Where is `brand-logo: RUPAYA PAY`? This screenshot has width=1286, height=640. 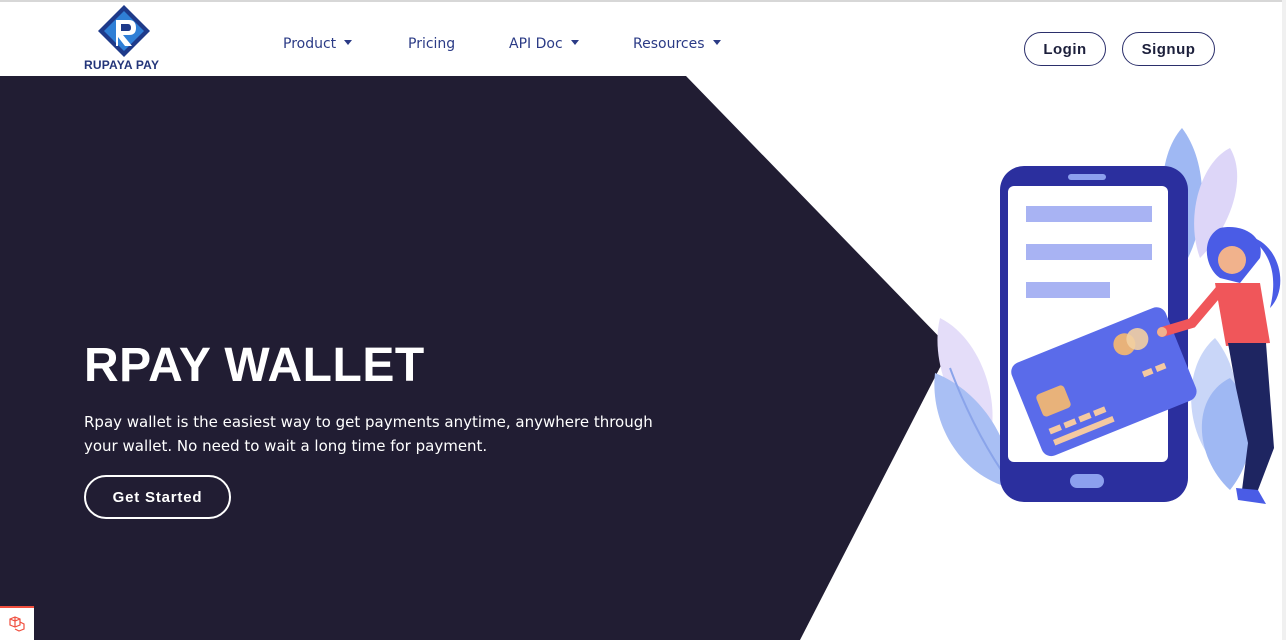
brand-logo: RUPAYA PAY is located at coordinates (129, 39).